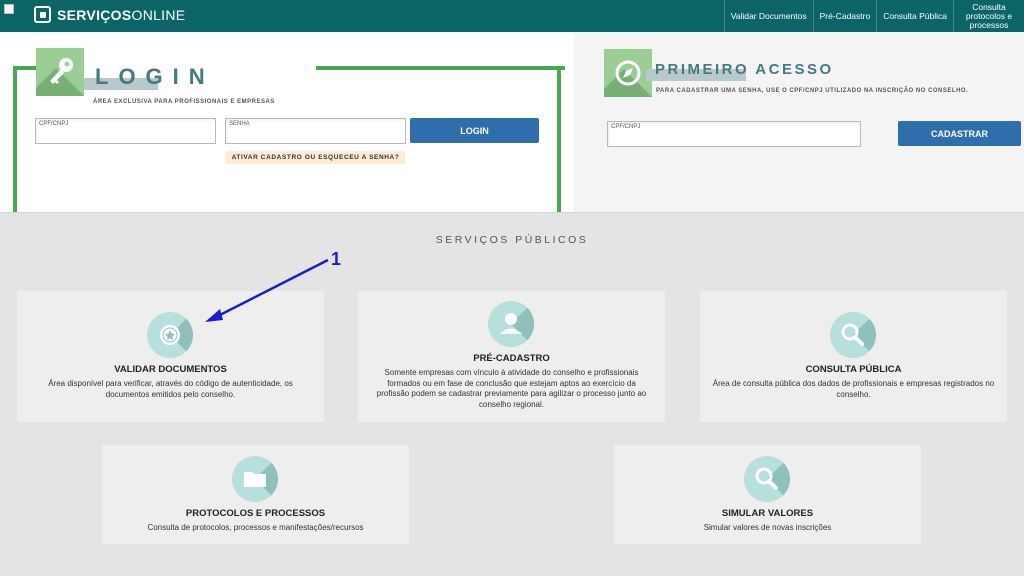 This screenshot has height=576, width=1024. What do you see at coordinates (626, 127) in the screenshot?
I see `first-access-cpf-label: CPF/CNPJ` at bounding box center [626, 127].